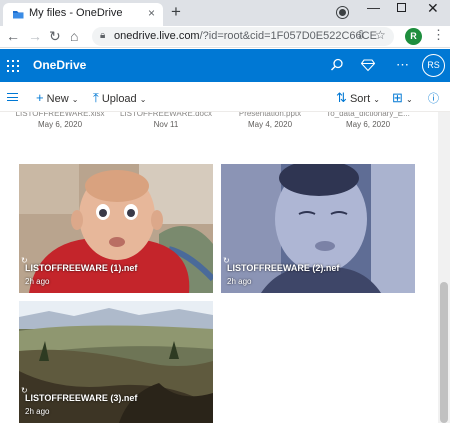  What do you see at coordinates (397, 97) in the screenshot?
I see `grid-view-icon: ⊞` at bounding box center [397, 97].